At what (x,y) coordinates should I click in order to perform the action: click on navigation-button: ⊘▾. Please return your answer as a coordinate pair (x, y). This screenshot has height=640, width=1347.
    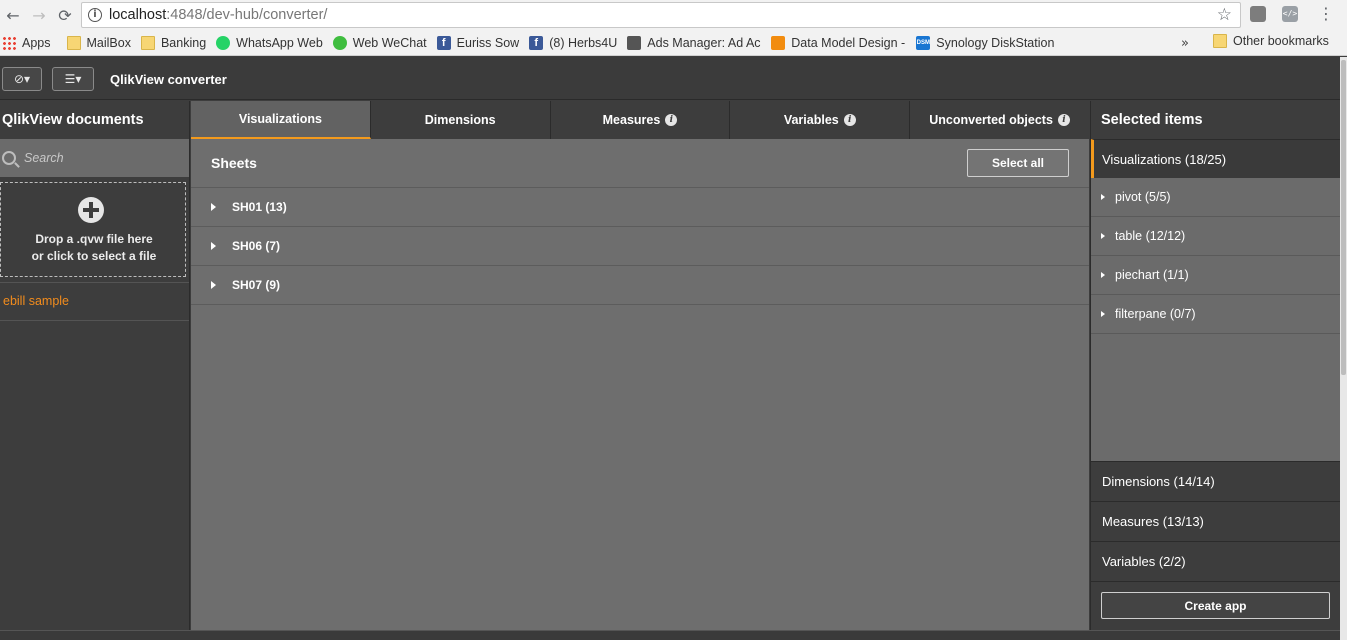
    Looking at the image, I should click on (22, 79).